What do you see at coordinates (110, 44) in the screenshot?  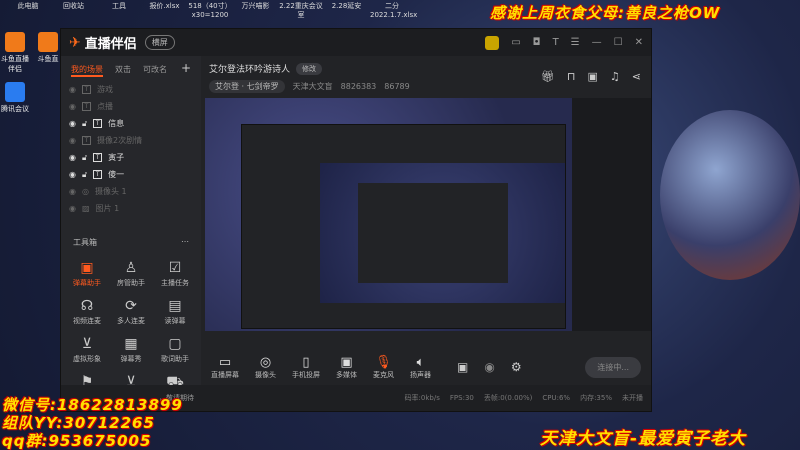 I see `app-name: 直播伴侣` at bounding box center [110, 44].